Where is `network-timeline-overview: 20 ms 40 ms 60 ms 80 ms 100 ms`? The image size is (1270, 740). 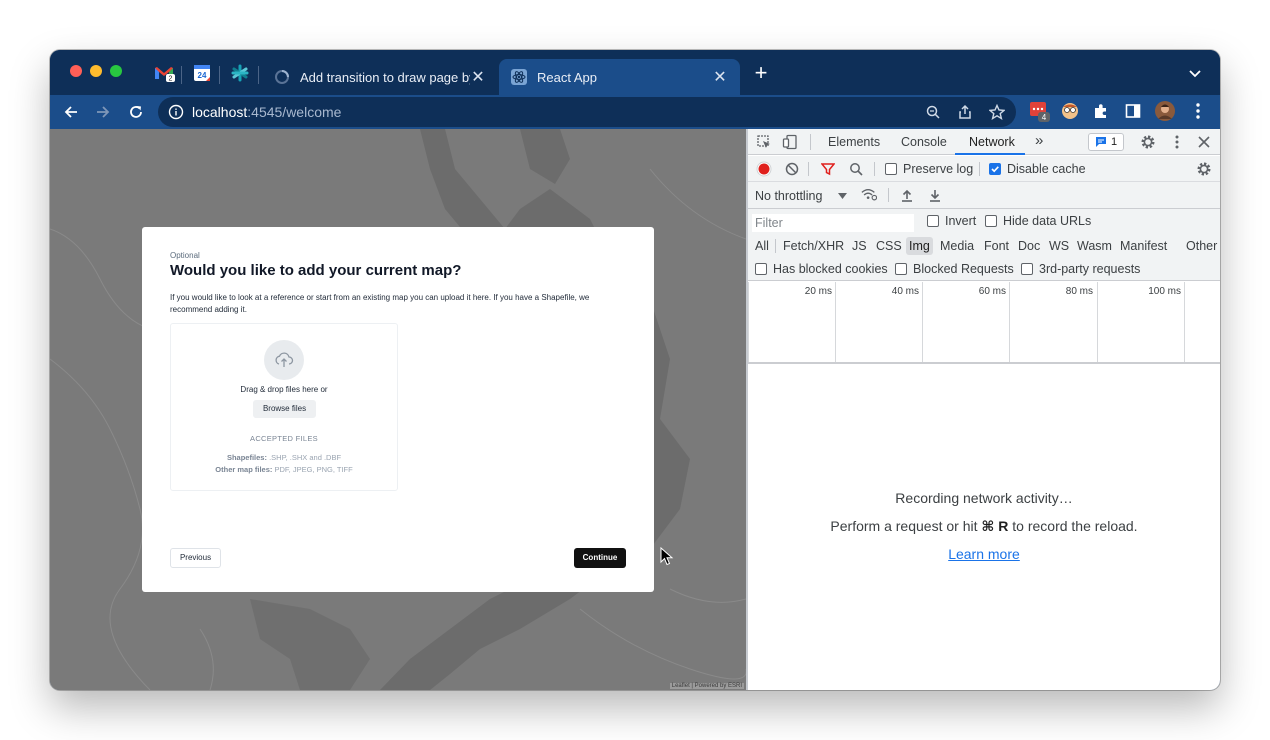 network-timeline-overview: 20 ms 40 ms 60 ms 80 ms 100 ms is located at coordinates (984, 323).